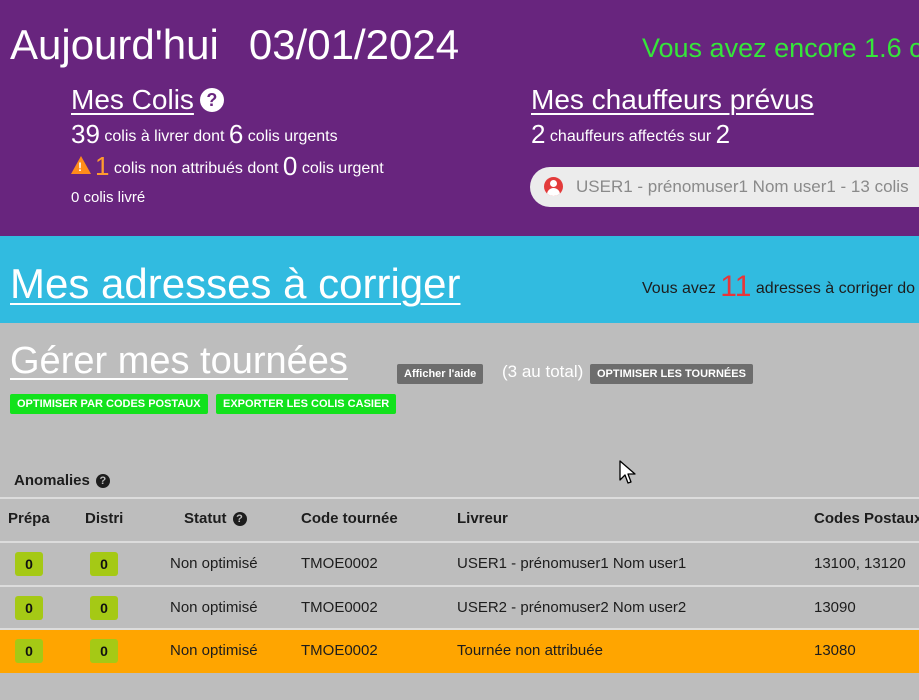 The width and height of the screenshot is (919, 700). Describe the element at coordinates (459, 498) in the screenshot. I see `table-divider` at that location.